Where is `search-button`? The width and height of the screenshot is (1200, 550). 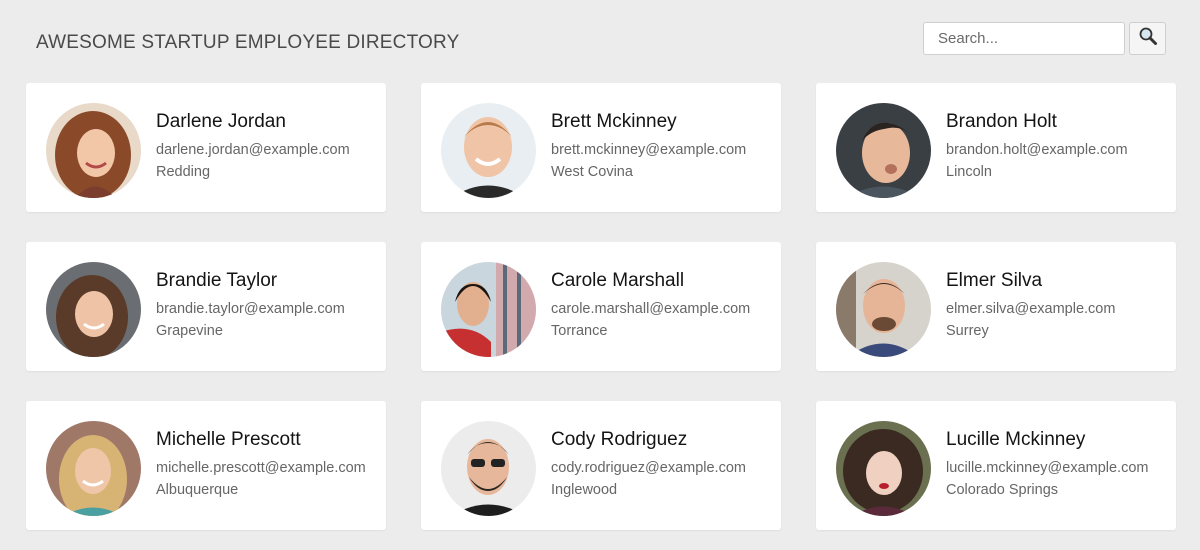 search-button is located at coordinates (1147, 38).